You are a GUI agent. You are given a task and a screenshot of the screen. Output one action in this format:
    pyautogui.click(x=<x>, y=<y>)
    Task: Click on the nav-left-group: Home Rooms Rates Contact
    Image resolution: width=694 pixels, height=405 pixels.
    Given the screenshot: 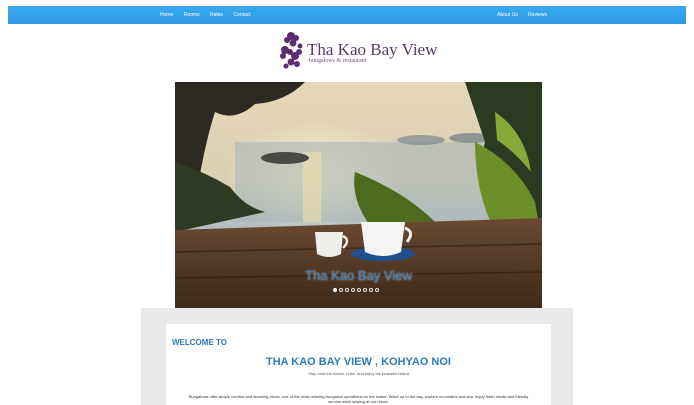 What is the action you would take?
    pyautogui.click(x=210, y=15)
    